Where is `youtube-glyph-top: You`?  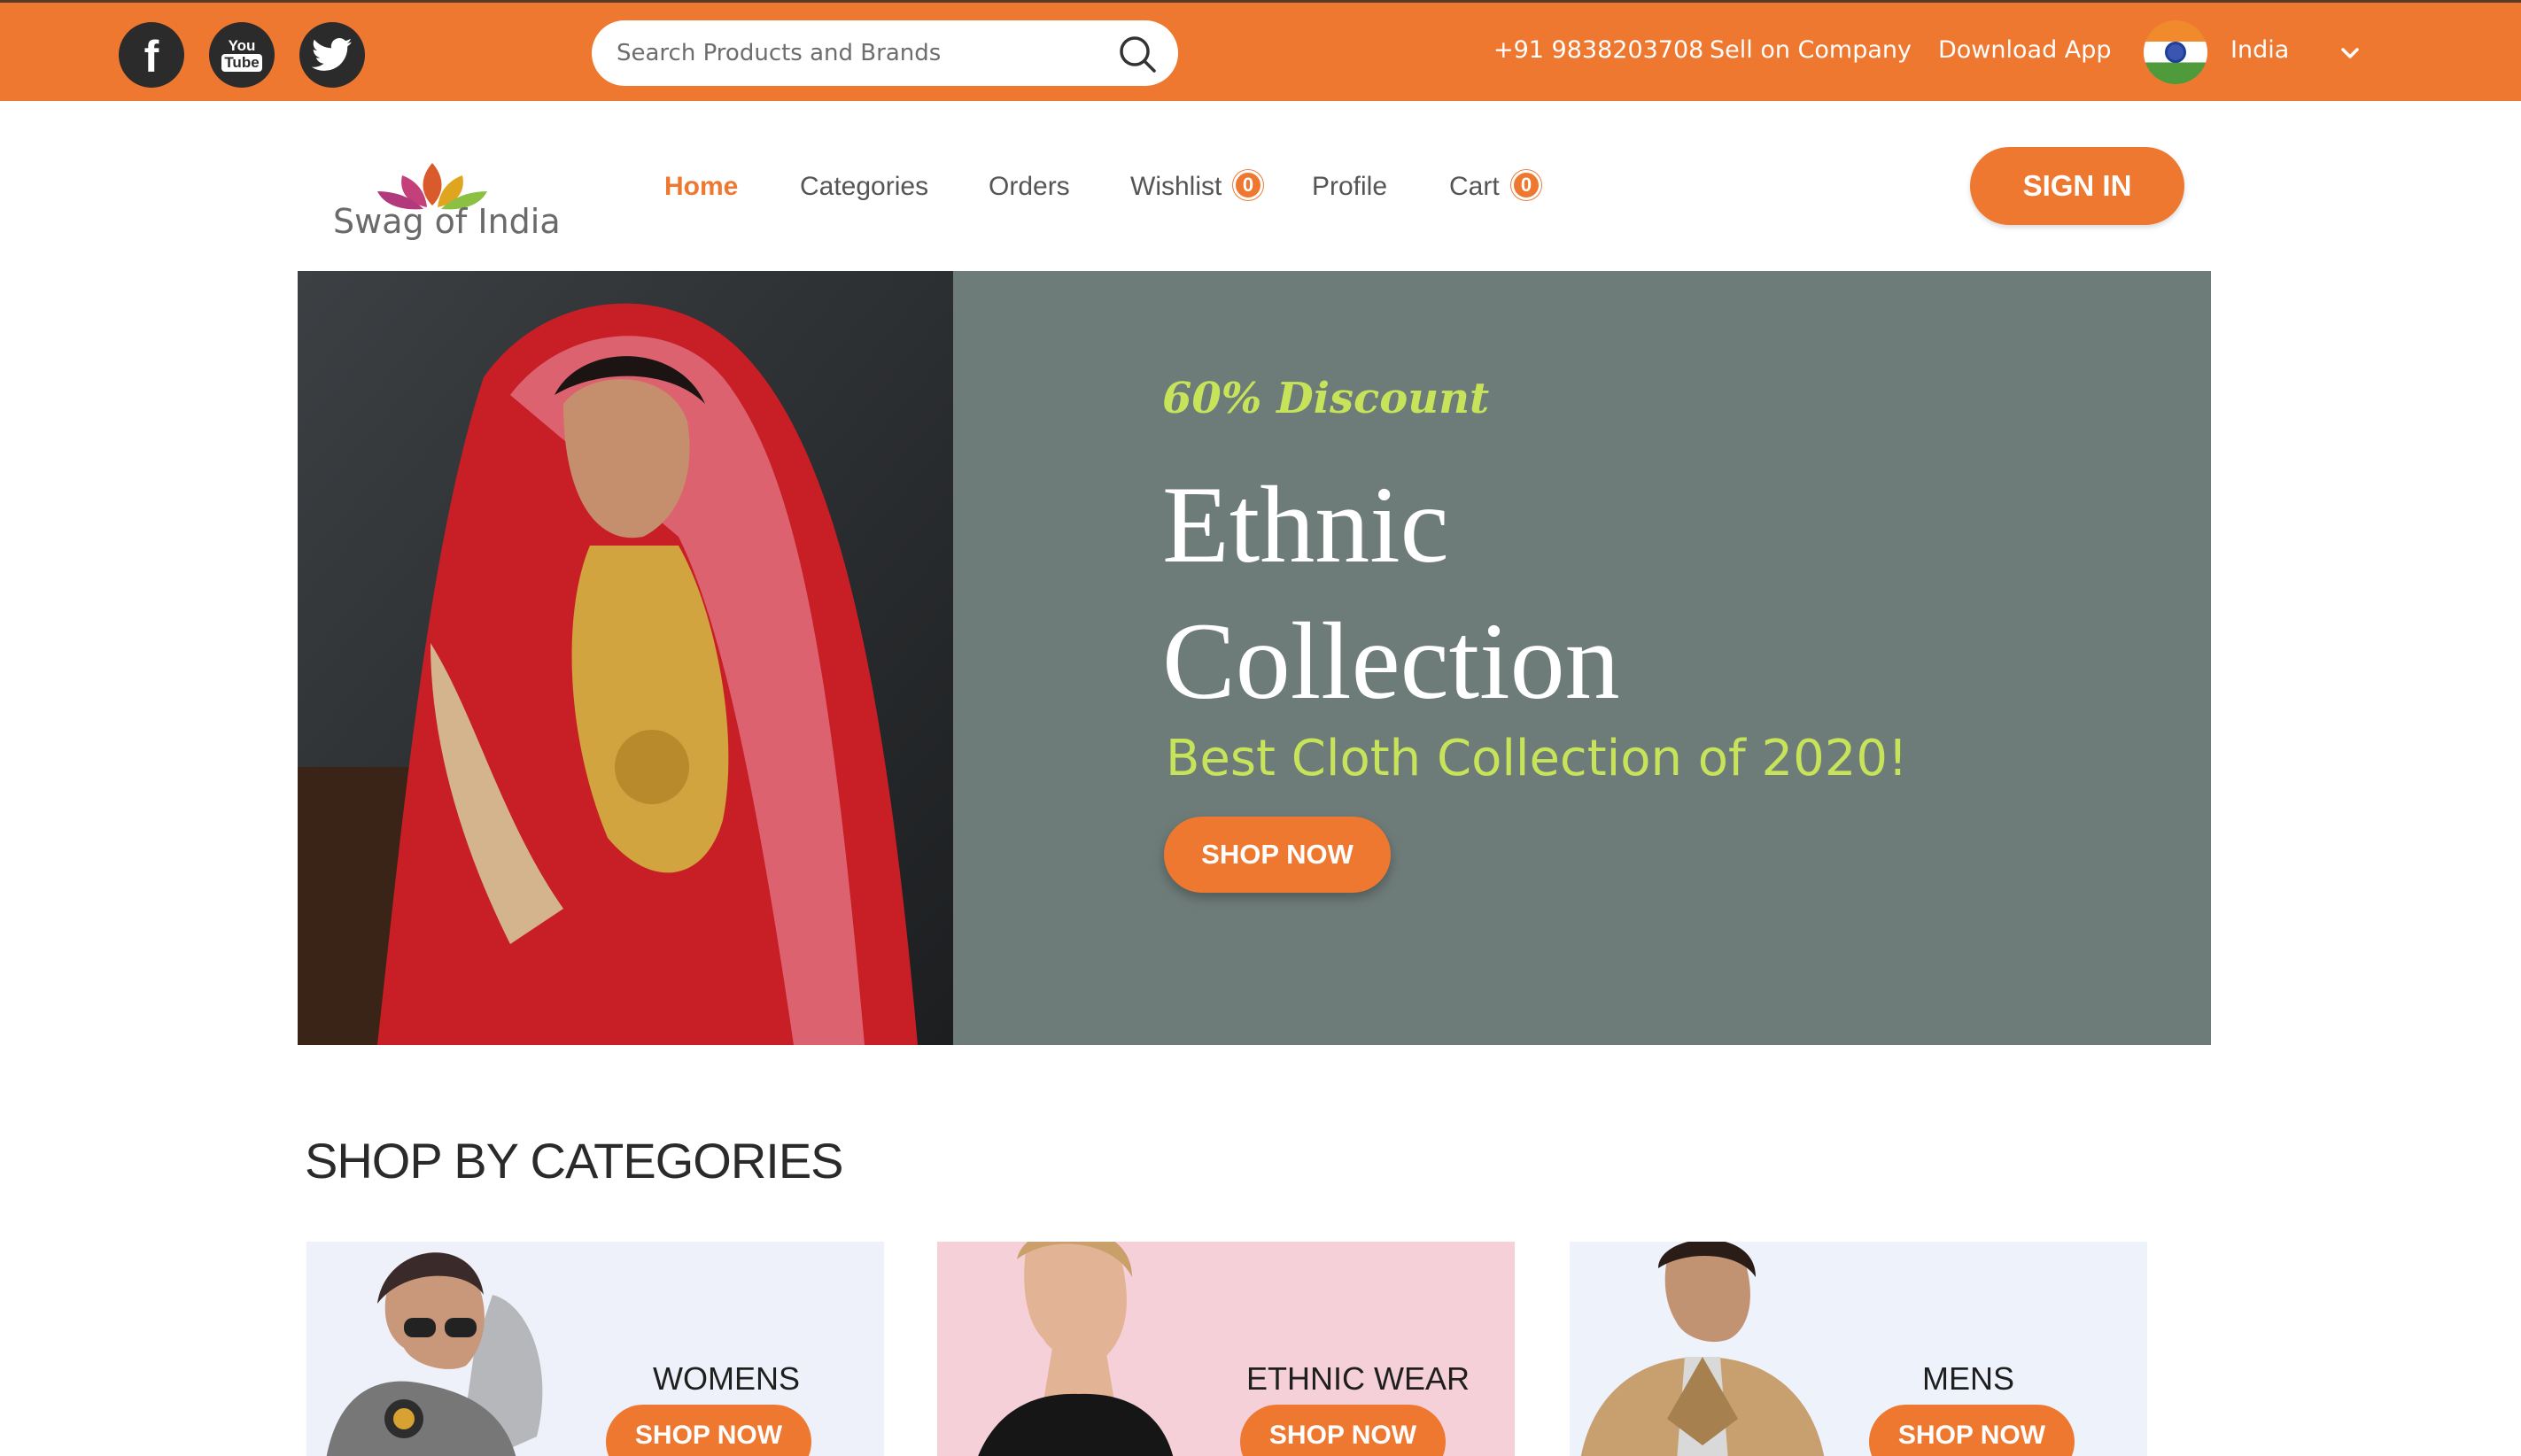
youtube-glyph-top: You is located at coordinates (242, 45).